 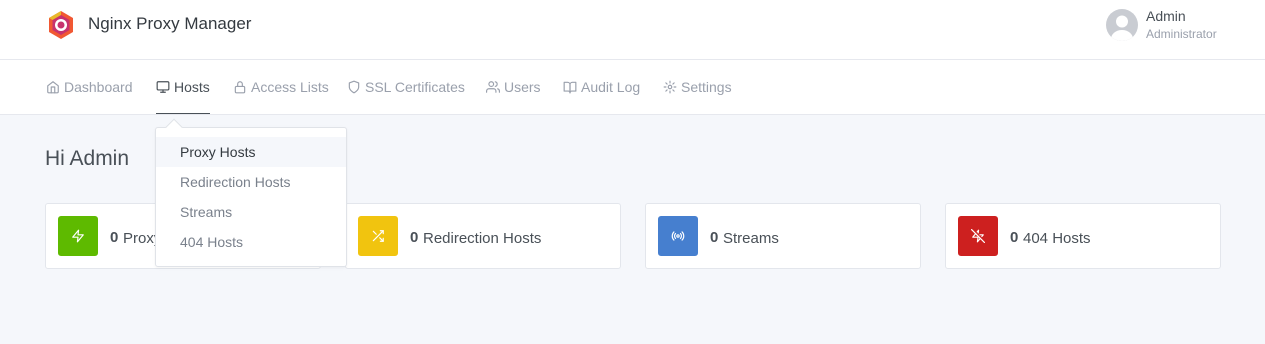 I want to click on shuffle-icon, so click(x=378, y=236).